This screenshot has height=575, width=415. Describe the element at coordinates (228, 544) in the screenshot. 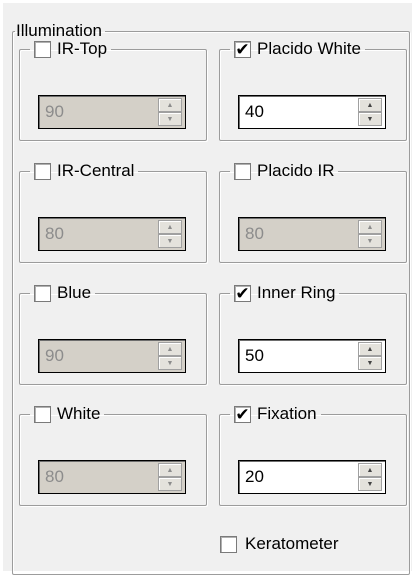

I see `keratometer-checkbox` at that location.